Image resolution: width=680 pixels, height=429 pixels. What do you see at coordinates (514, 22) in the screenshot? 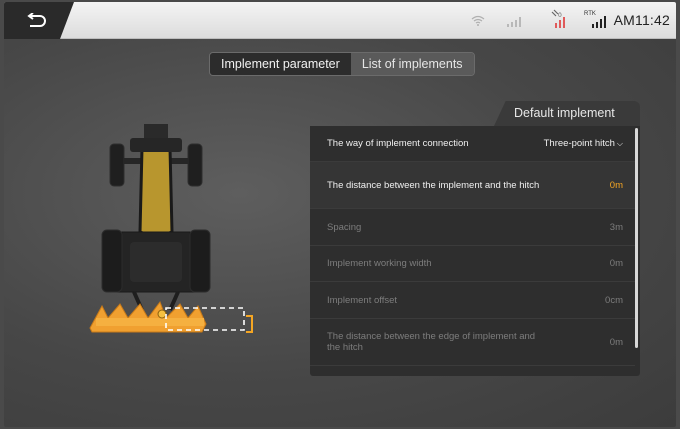
I see `cellular-signal-icon` at bounding box center [514, 22].